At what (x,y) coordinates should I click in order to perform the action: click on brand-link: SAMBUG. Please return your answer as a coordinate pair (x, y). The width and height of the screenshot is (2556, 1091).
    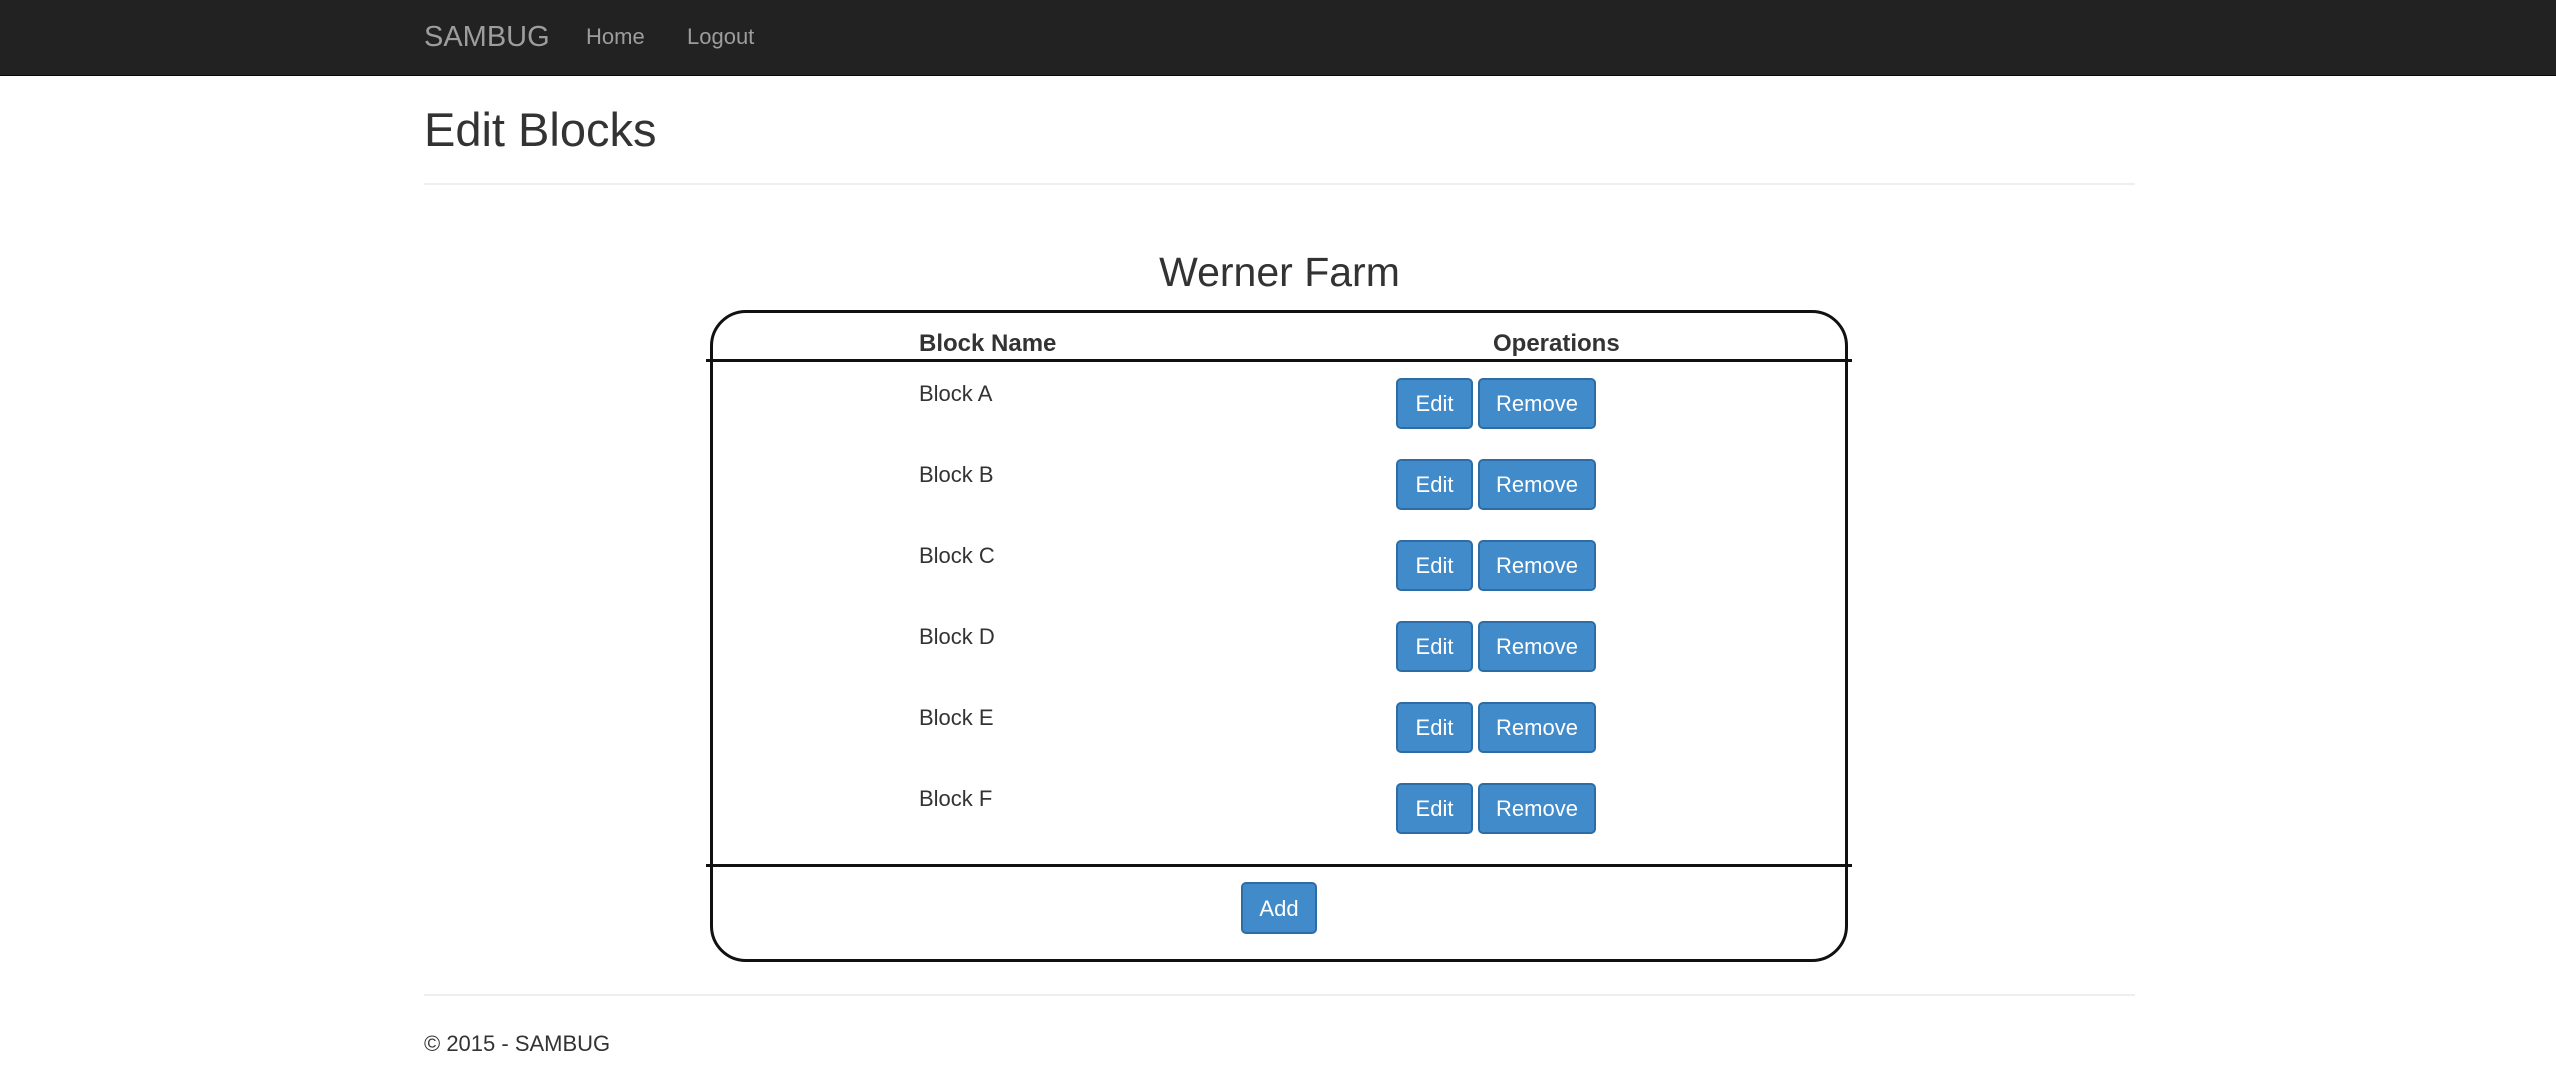
    Looking at the image, I should click on (487, 37).